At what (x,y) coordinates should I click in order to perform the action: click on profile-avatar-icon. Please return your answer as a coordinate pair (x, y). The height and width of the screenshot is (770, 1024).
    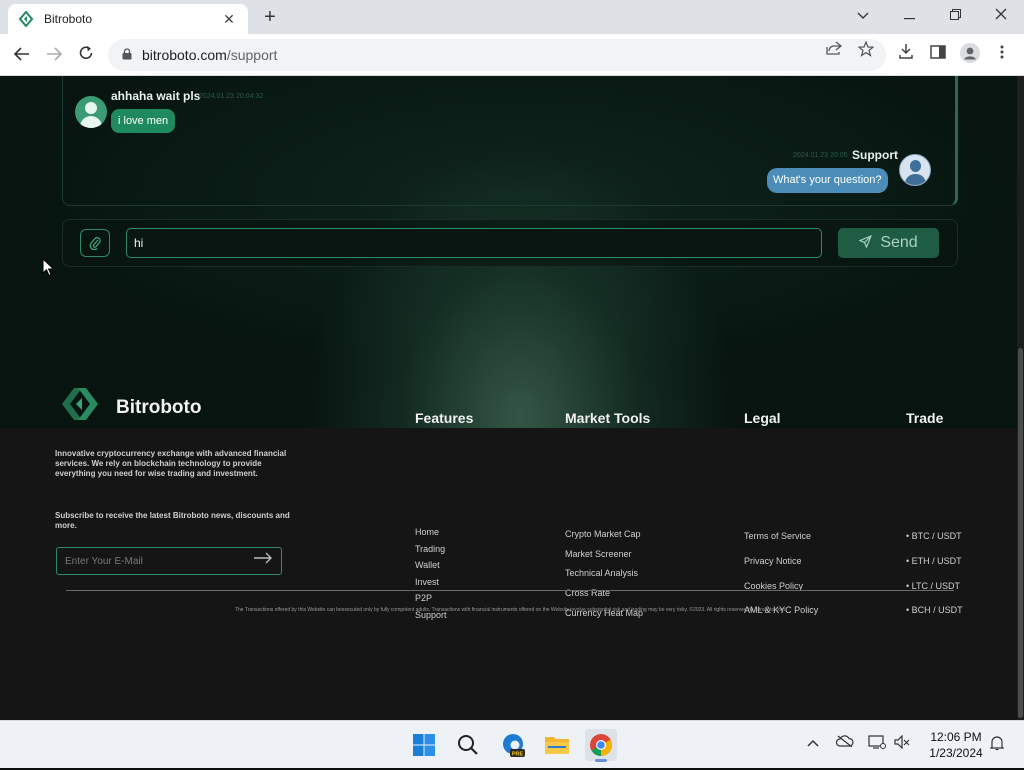
    Looking at the image, I should click on (970, 55).